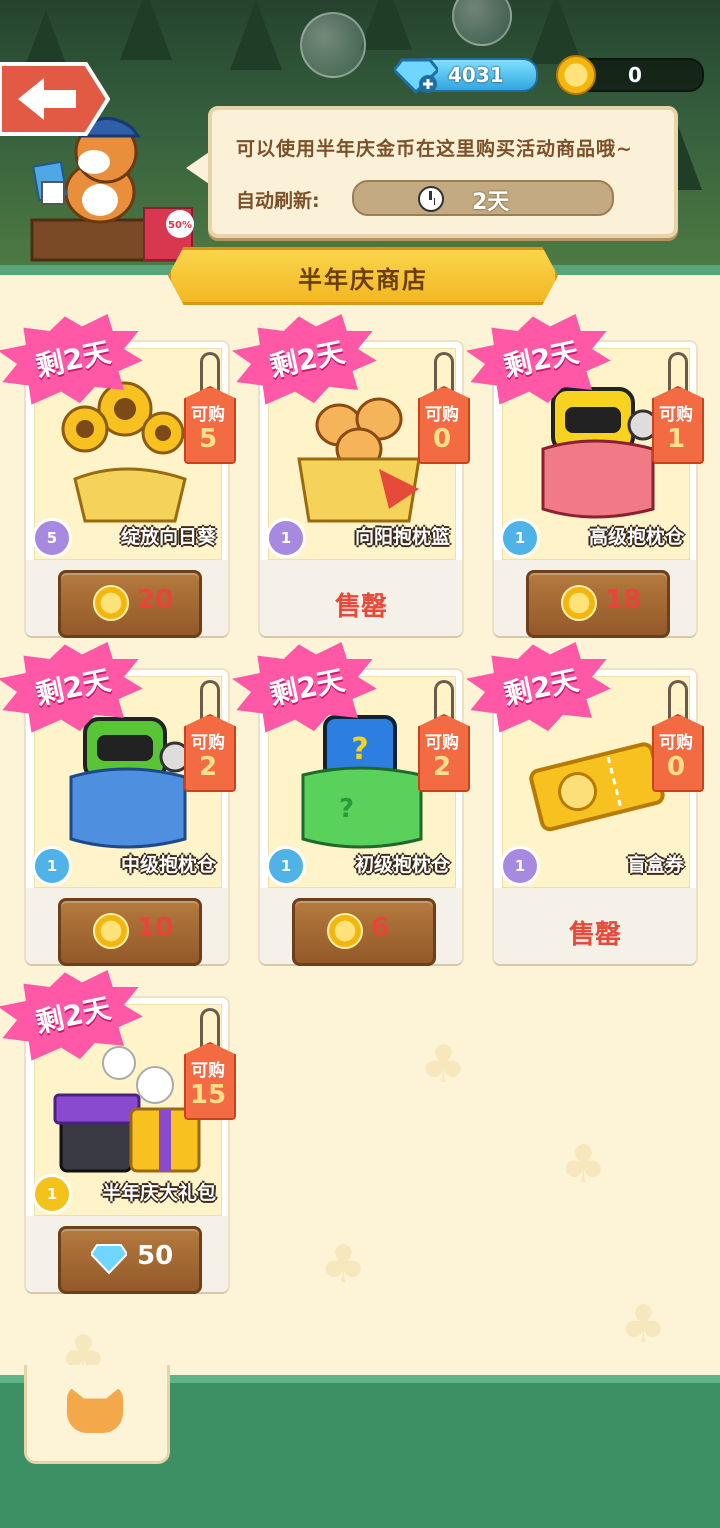 This screenshot has height=1528, width=720. Describe the element at coordinates (131, 818) in the screenshot. I see `shop-item-card: 剩2天 可购 2 1 中级抱枕仓 10` at that location.